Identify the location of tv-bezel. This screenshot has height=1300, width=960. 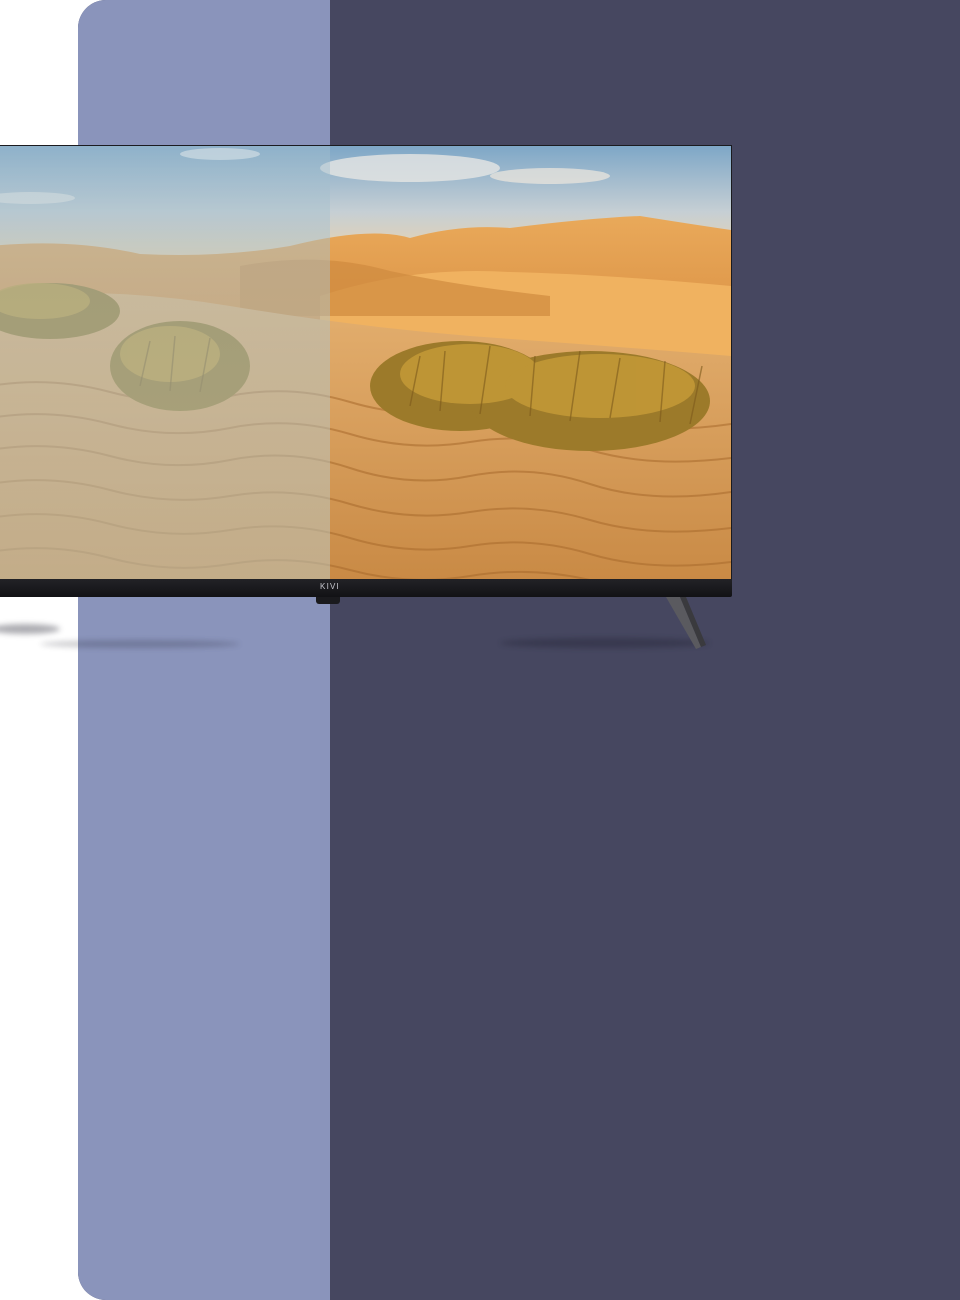
(366, 588).